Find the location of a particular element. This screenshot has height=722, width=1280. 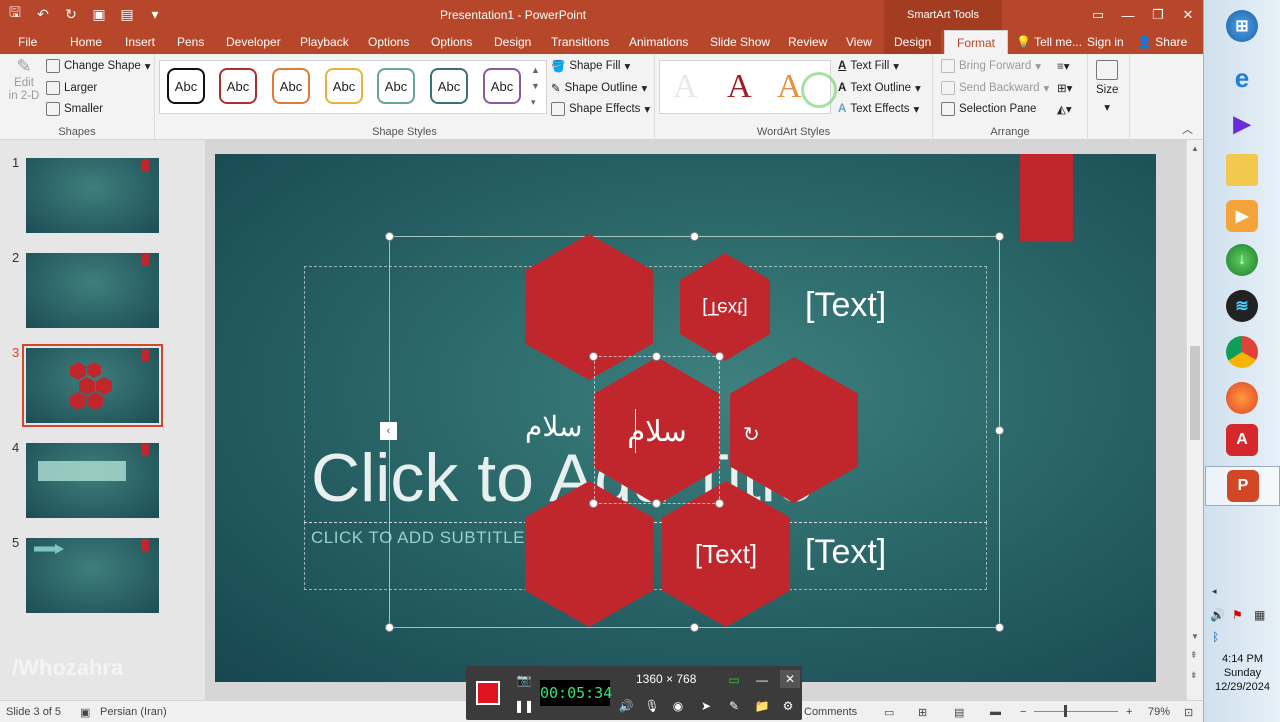

microphone-icon: 🎙 is located at coordinates (652, 706).